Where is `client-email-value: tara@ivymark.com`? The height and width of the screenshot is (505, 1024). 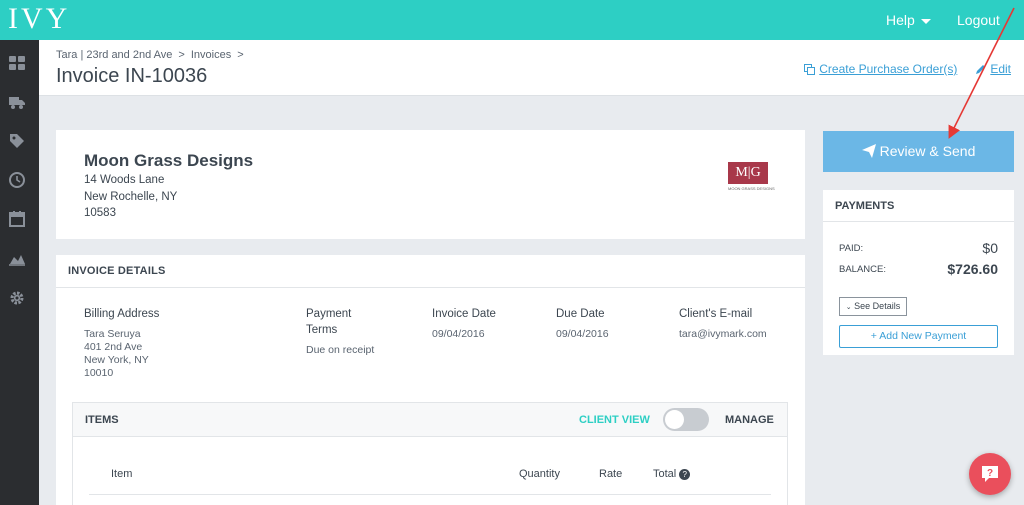
client-email-value: tara@ivymark.com is located at coordinates (723, 334).